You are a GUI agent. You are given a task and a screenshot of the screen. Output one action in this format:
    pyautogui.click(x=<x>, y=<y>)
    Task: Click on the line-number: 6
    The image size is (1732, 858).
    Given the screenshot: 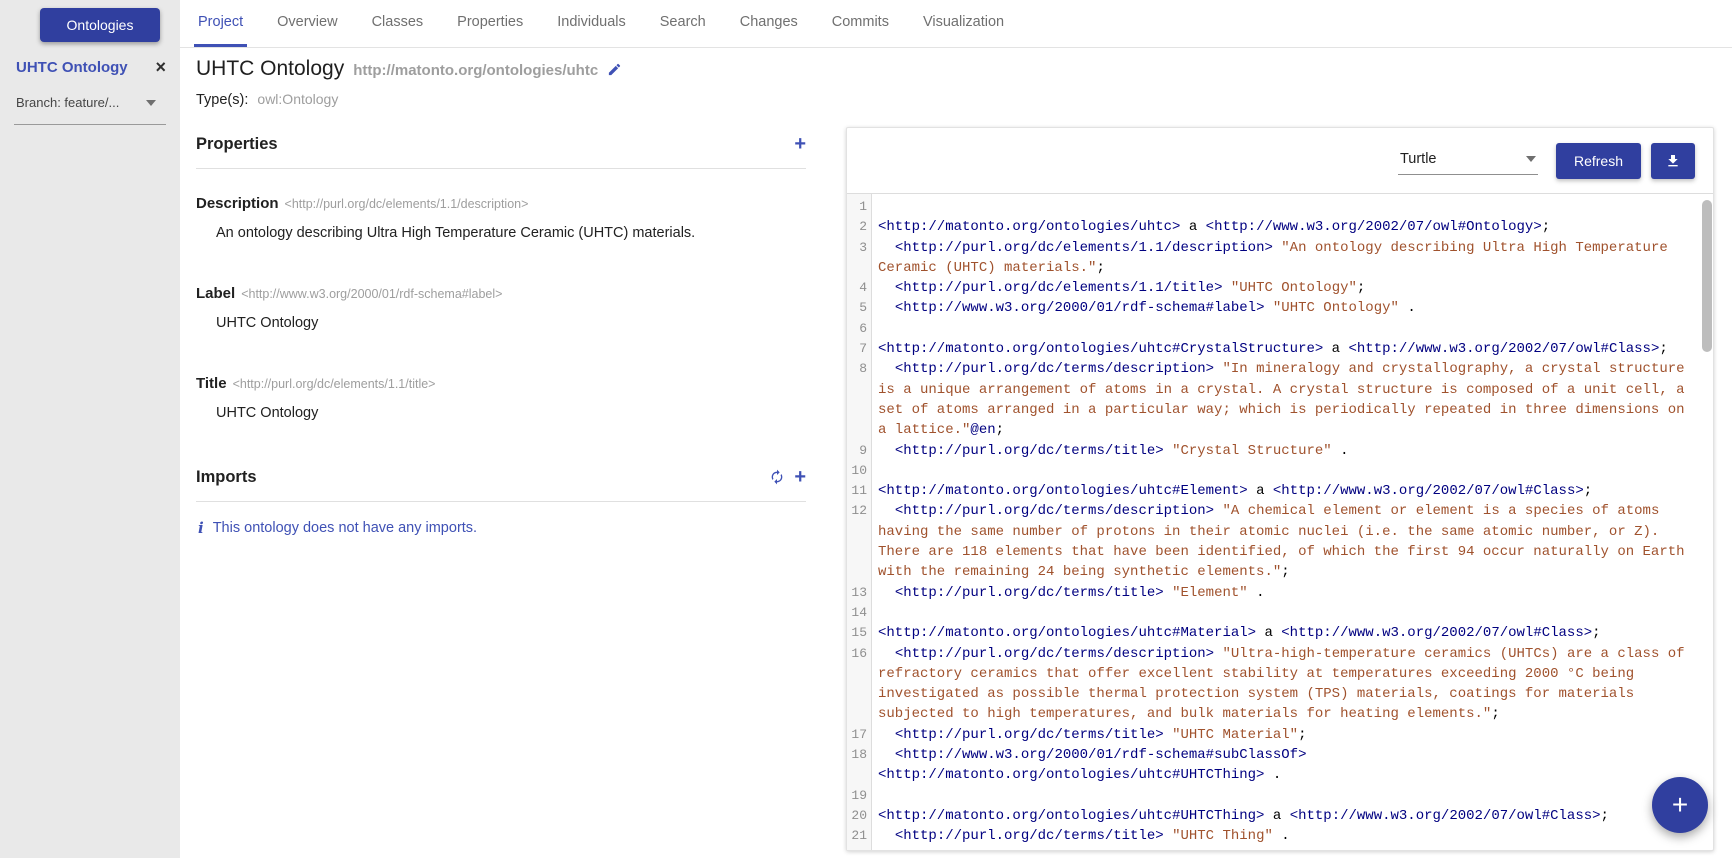 What is the action you would take?
    pyautogui.click(x=863, y=328)
    